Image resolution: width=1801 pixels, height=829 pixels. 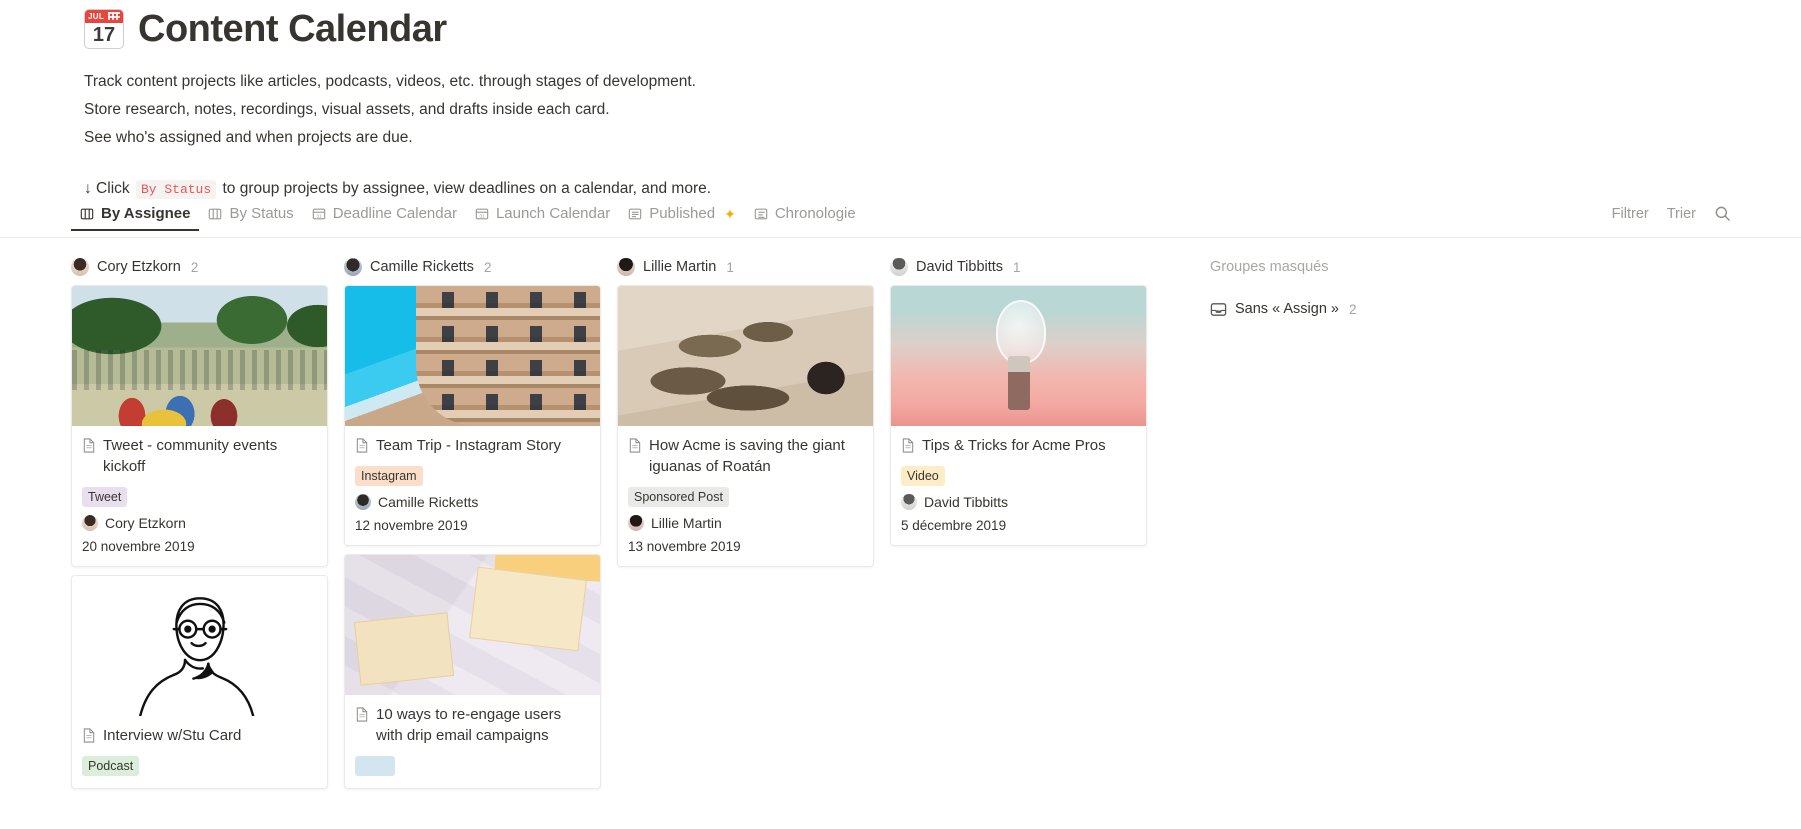 What do you see at coordinates (1722, 213) in the screenshot?
I see `search-icon` at bounding box center [1722, 213].